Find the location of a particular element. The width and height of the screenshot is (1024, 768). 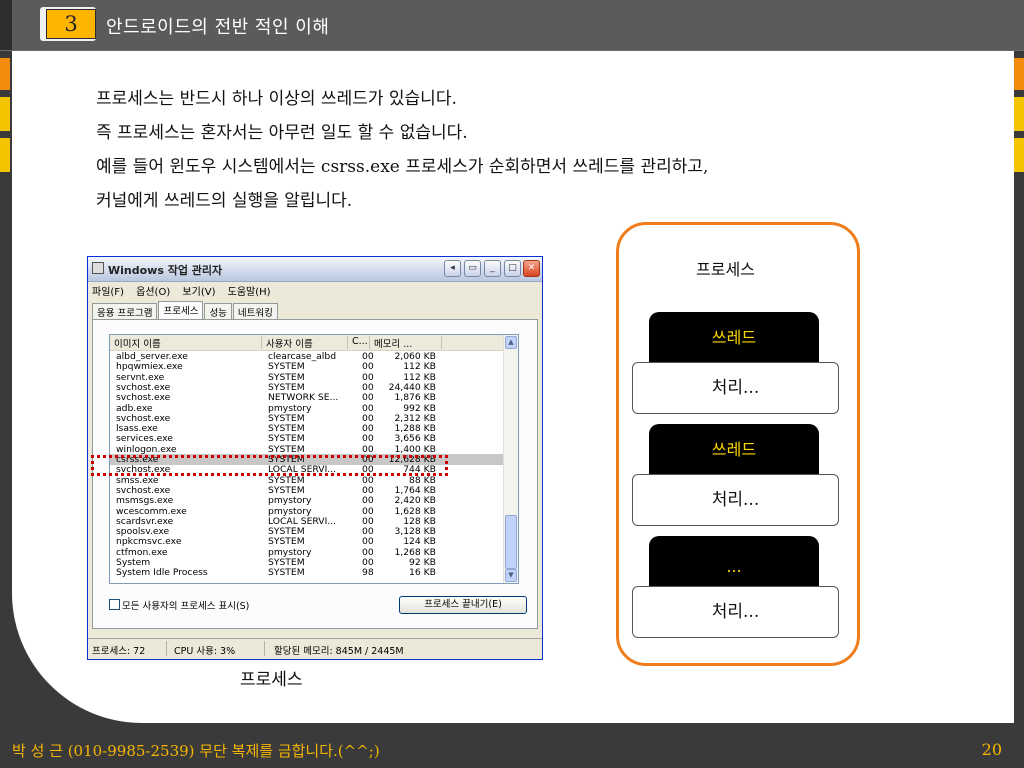

tab-bar: 응용 프로그램 프로세스 성능 네트워킹 is located at coordinates (185, 310).